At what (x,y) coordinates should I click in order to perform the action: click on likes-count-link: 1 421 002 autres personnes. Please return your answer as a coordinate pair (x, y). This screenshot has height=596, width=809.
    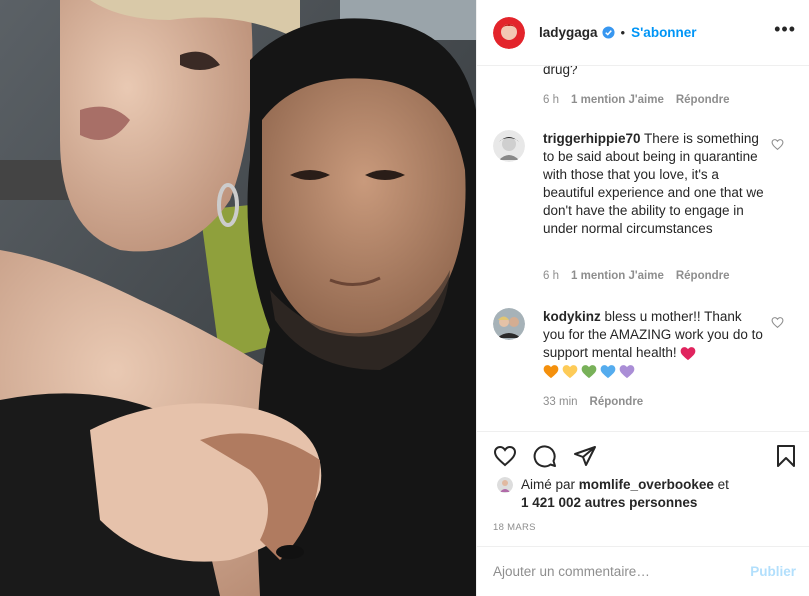
    Looking at the image, I should click on (609, 502).